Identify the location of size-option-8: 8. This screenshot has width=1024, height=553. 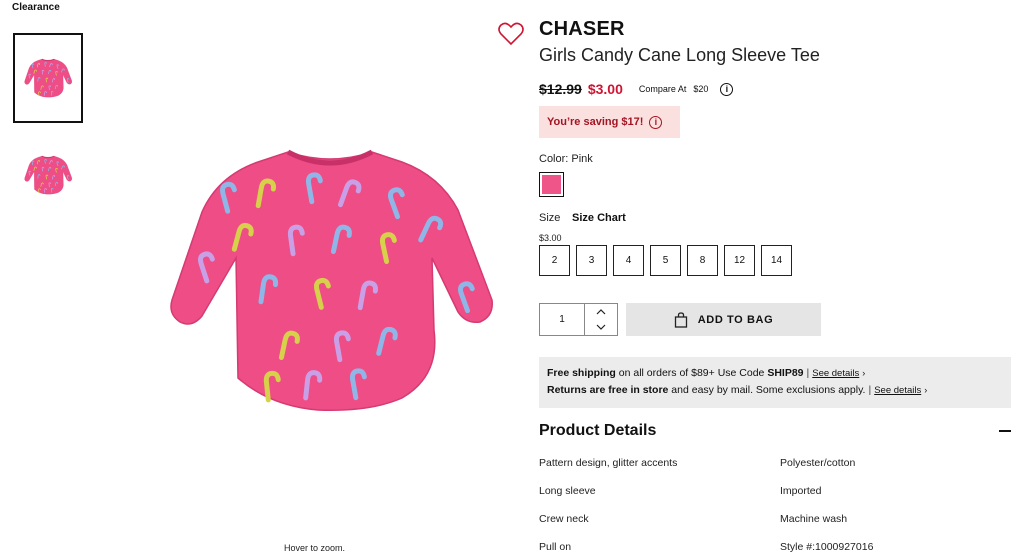
(702, 260).